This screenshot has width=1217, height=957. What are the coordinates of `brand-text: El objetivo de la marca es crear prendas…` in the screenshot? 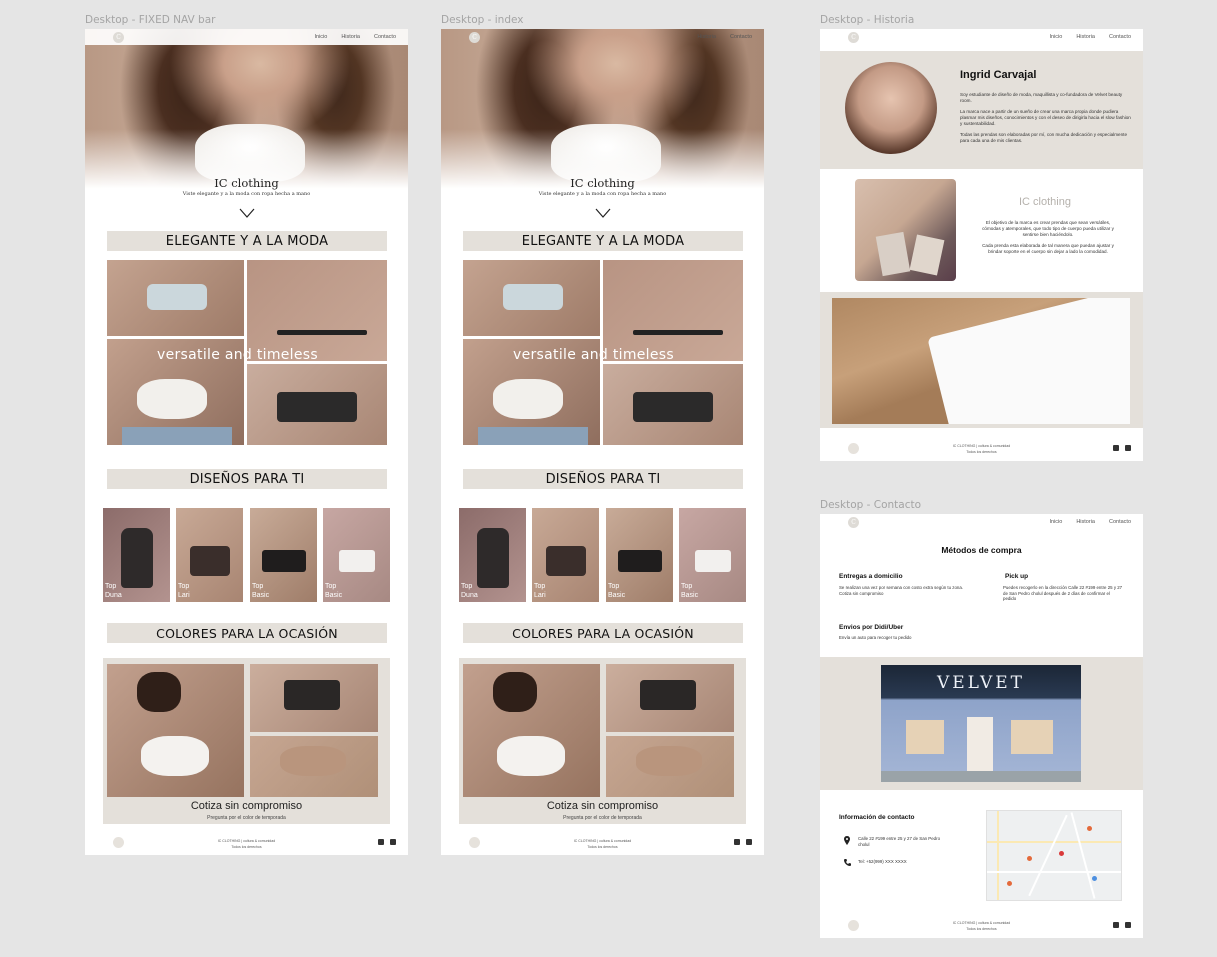 It's located at (1048, 237).